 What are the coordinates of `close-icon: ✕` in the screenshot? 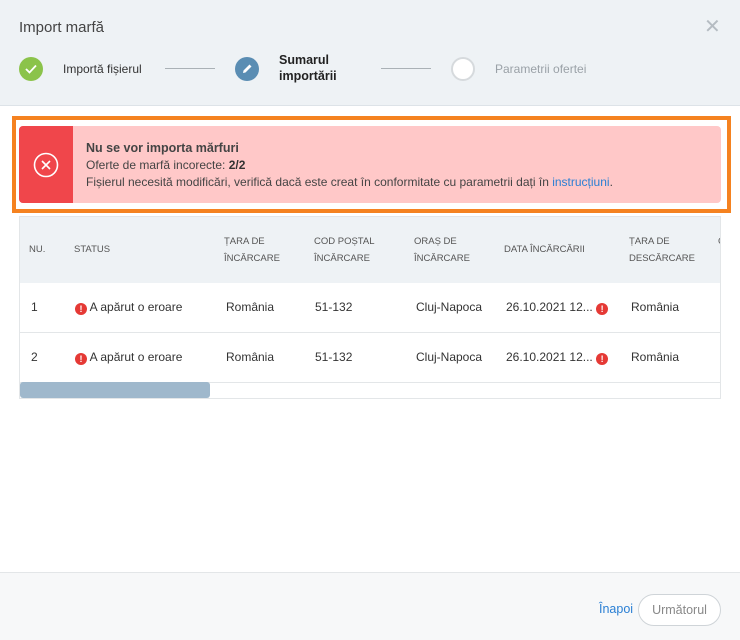 It's located at (712, 27).